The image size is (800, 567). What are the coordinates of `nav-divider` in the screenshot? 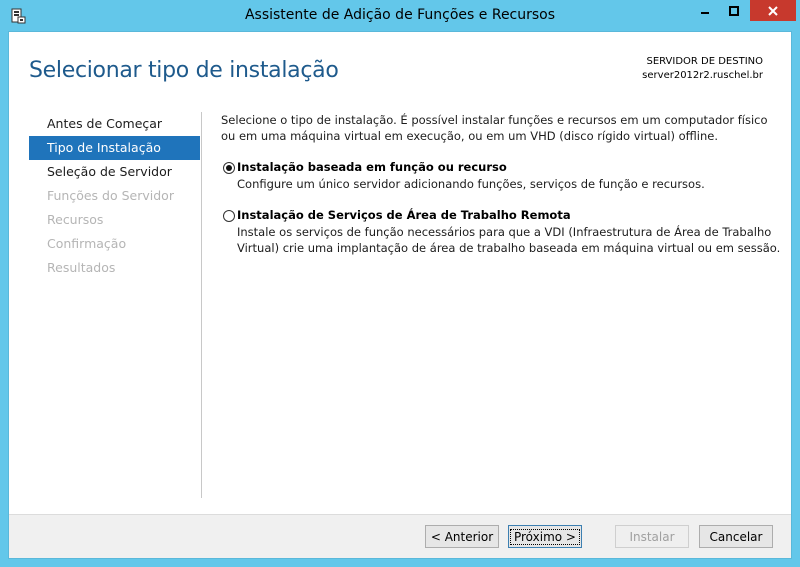 It's located at (201, 305).